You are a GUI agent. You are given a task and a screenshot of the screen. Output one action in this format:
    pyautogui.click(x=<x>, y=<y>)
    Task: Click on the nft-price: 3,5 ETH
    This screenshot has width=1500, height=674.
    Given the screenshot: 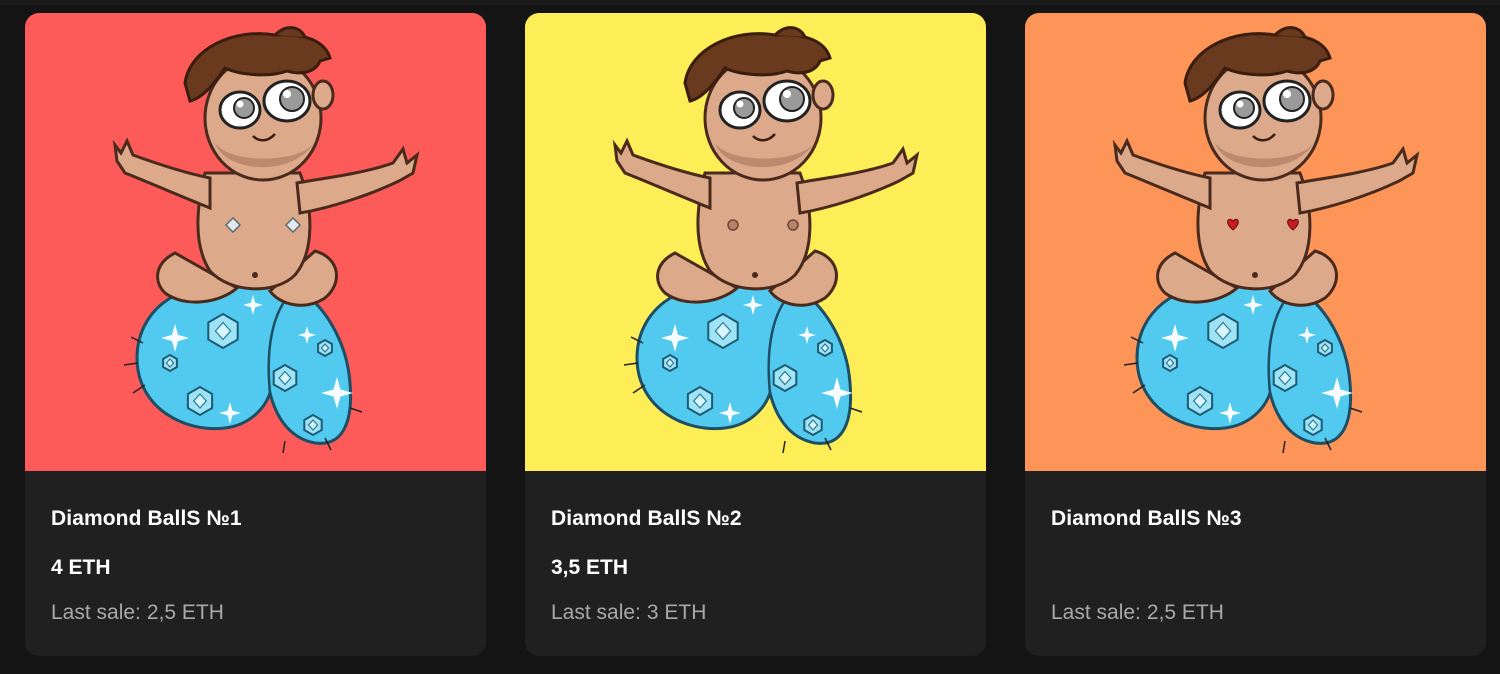 What is the action you would take?
    pyautogui.click(x=590, y=567)
    